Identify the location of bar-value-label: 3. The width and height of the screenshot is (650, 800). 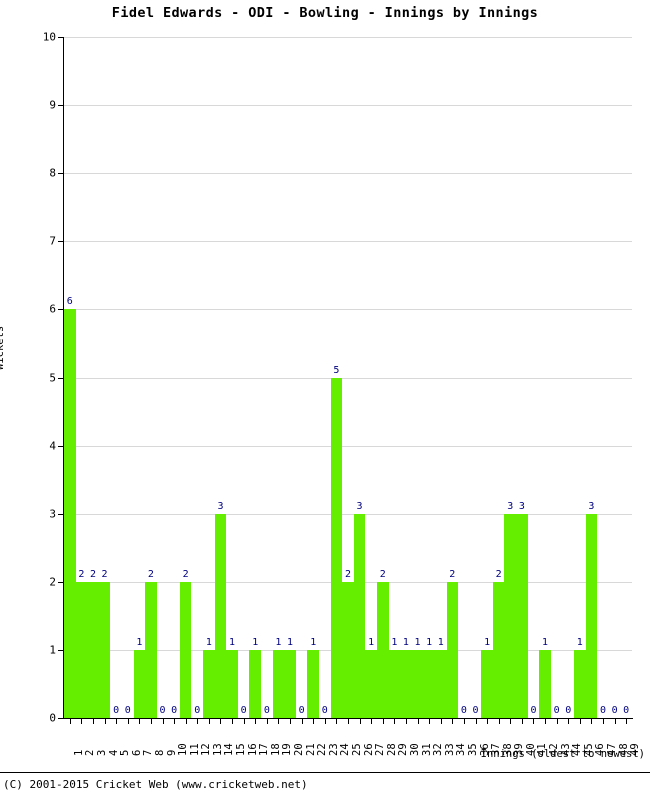
(510, 506).